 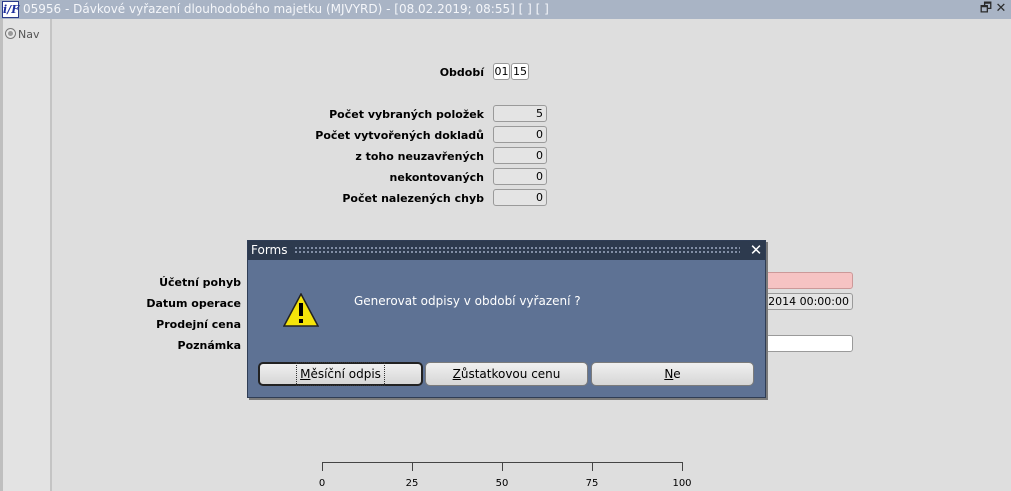 What do you see at coordinates (467, 301) in the screenshot?
I see `dialog-message: Generovat odpisy v období vyřazení ?` at bounding box center [467, 301].